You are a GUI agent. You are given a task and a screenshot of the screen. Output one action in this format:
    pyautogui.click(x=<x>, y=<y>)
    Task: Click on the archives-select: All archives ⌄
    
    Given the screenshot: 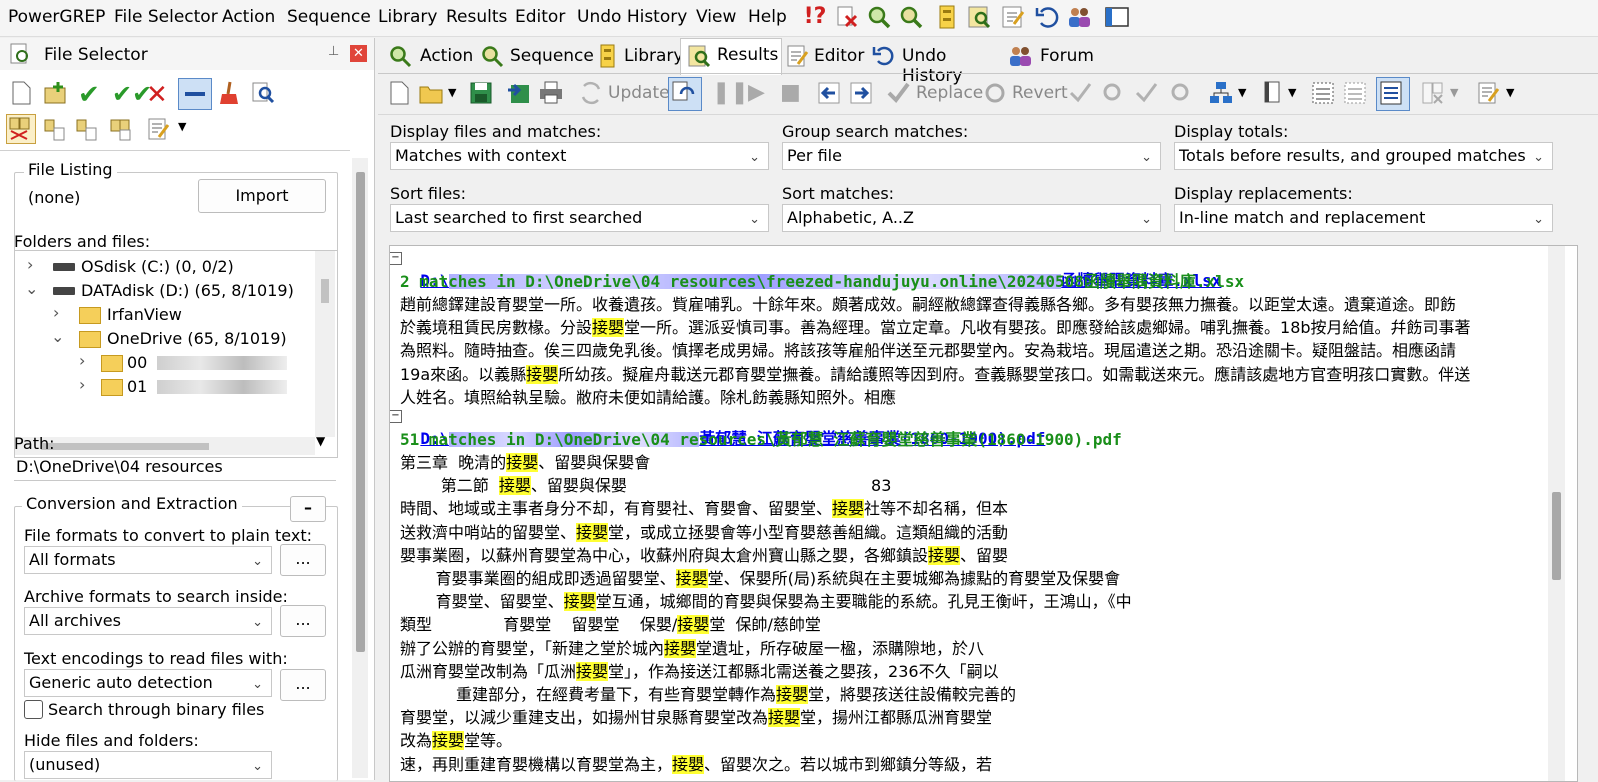 What is the action you would take?
    pyautogui.click(x=148, y=621)
    